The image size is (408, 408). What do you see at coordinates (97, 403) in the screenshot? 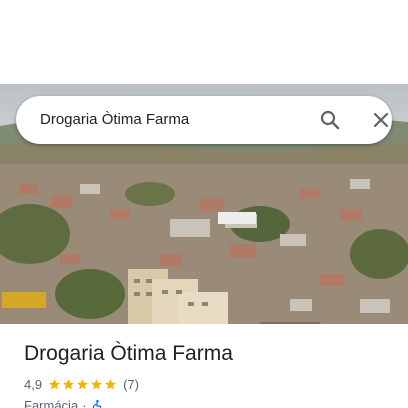
I see `wheelchair-icon` at bounding box center [97, 403].